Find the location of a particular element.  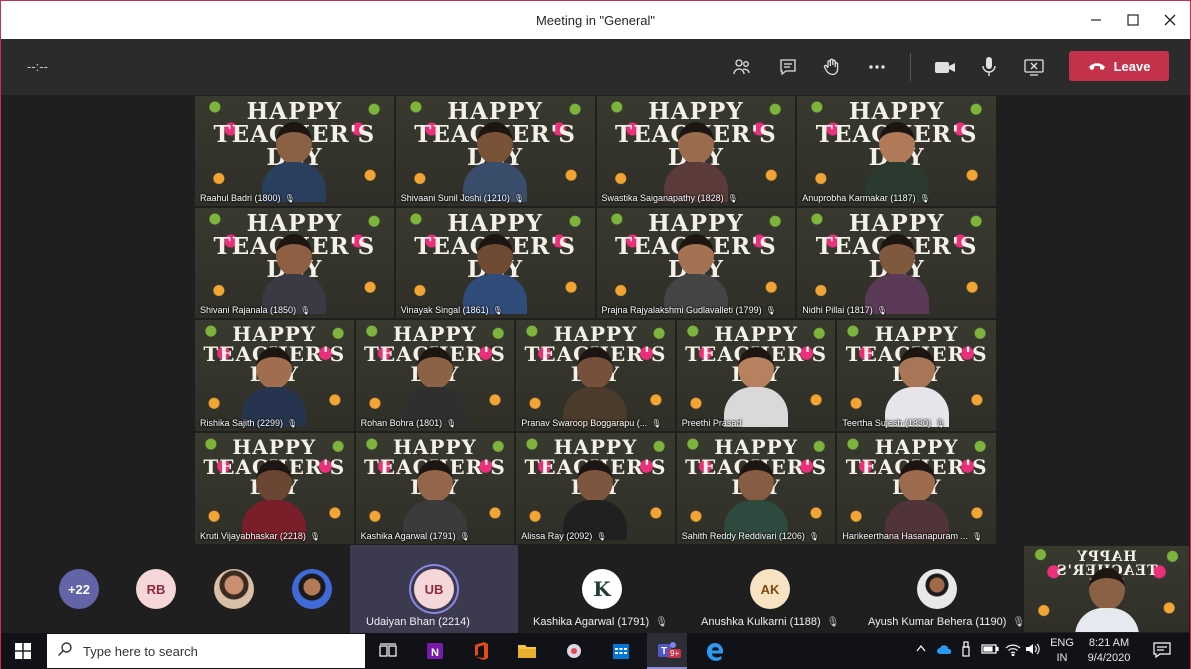

office-icon is located at coordinates (481, 651).